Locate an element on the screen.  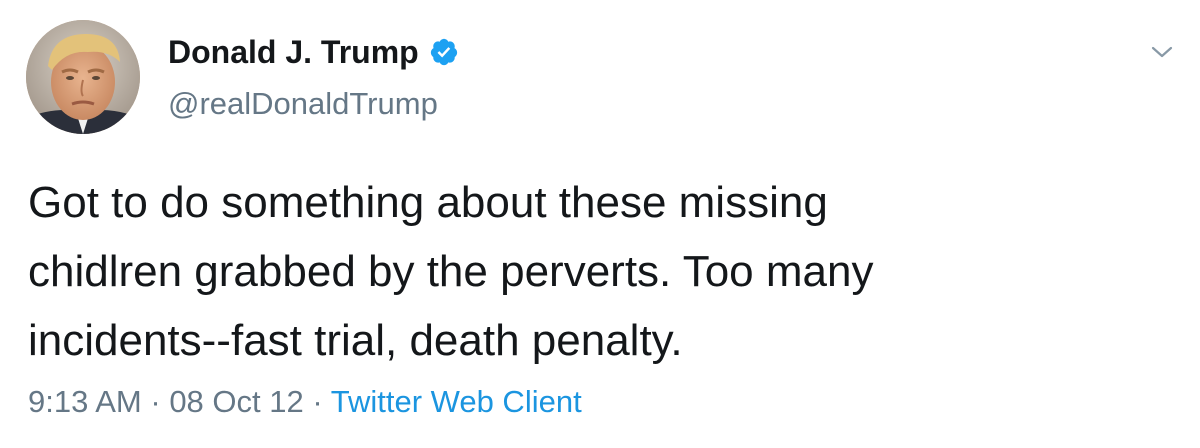
author-name-row: Donald J. Trump is located at coordinates (313, 52).